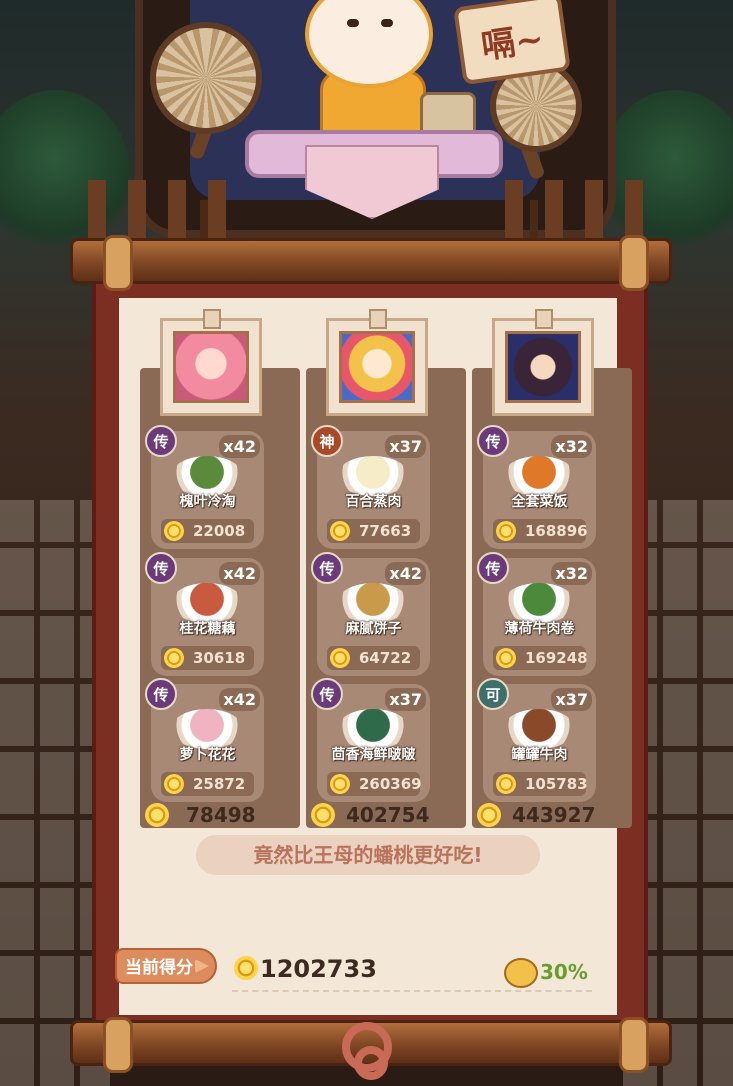  Describe the element at coordinates (554, 815) in the screenshot. I see `column-total: 443927` at that location.